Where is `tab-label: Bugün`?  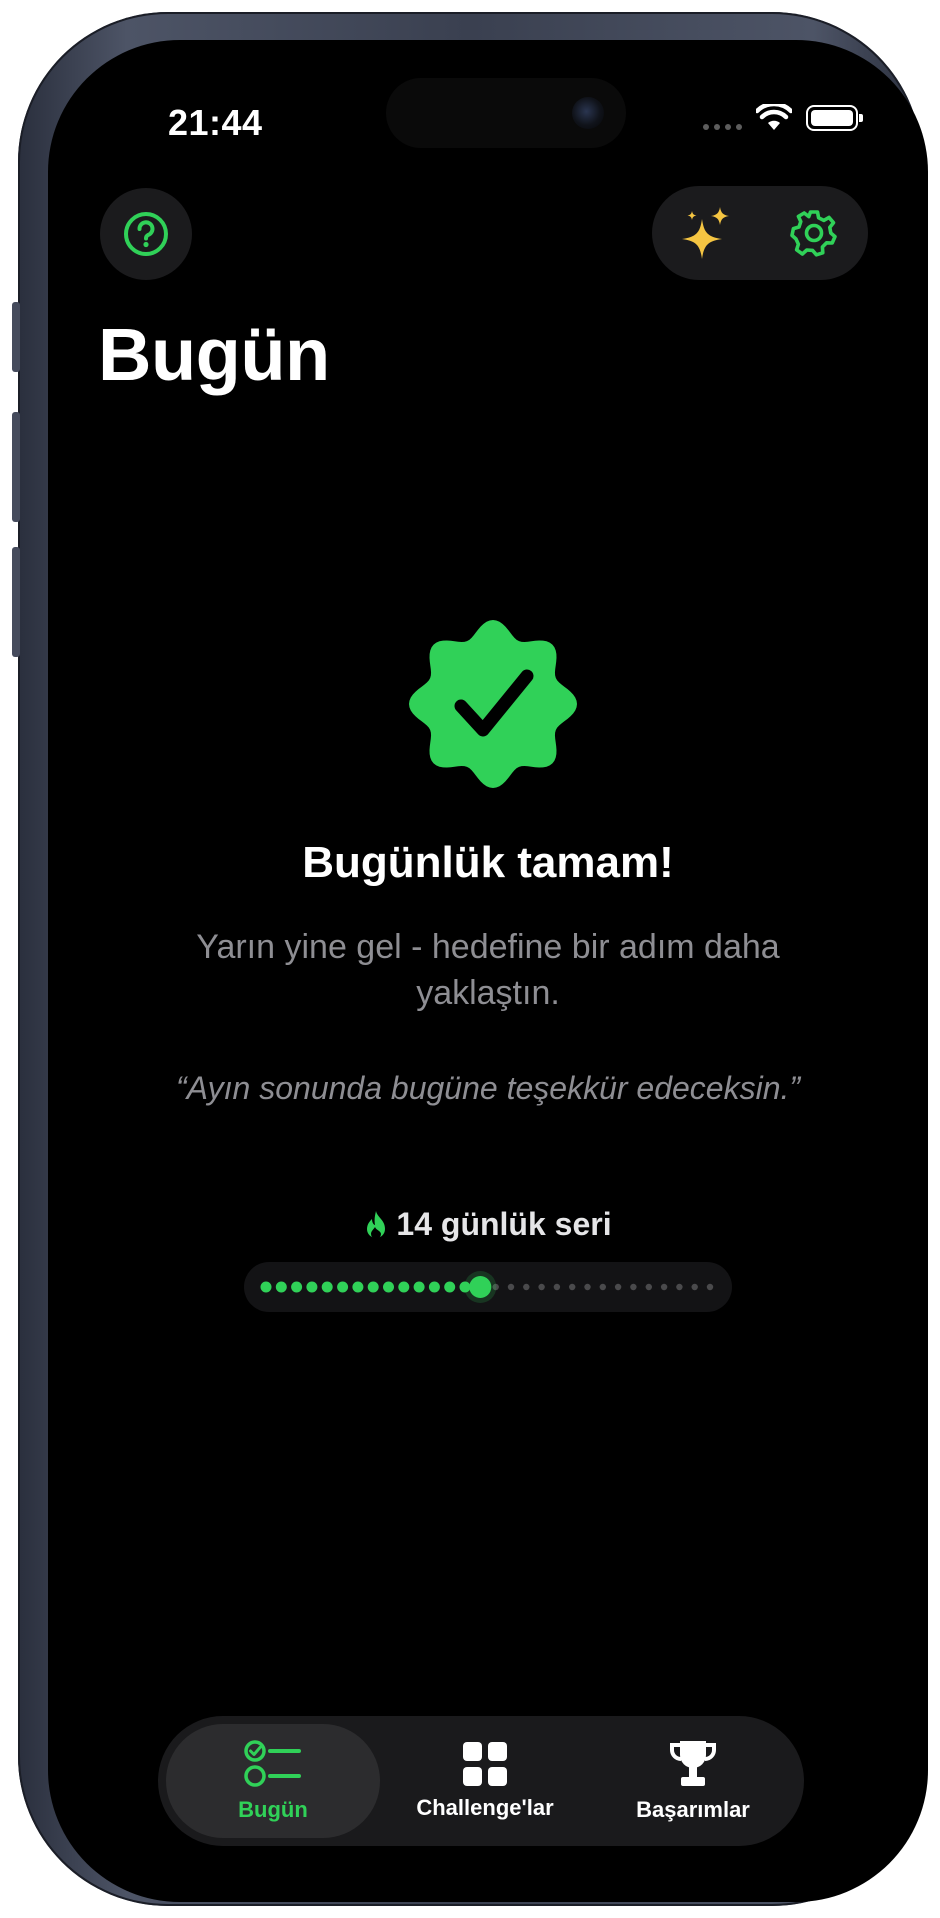
tab-label: Bugün is located at coordinates (273, 1809).